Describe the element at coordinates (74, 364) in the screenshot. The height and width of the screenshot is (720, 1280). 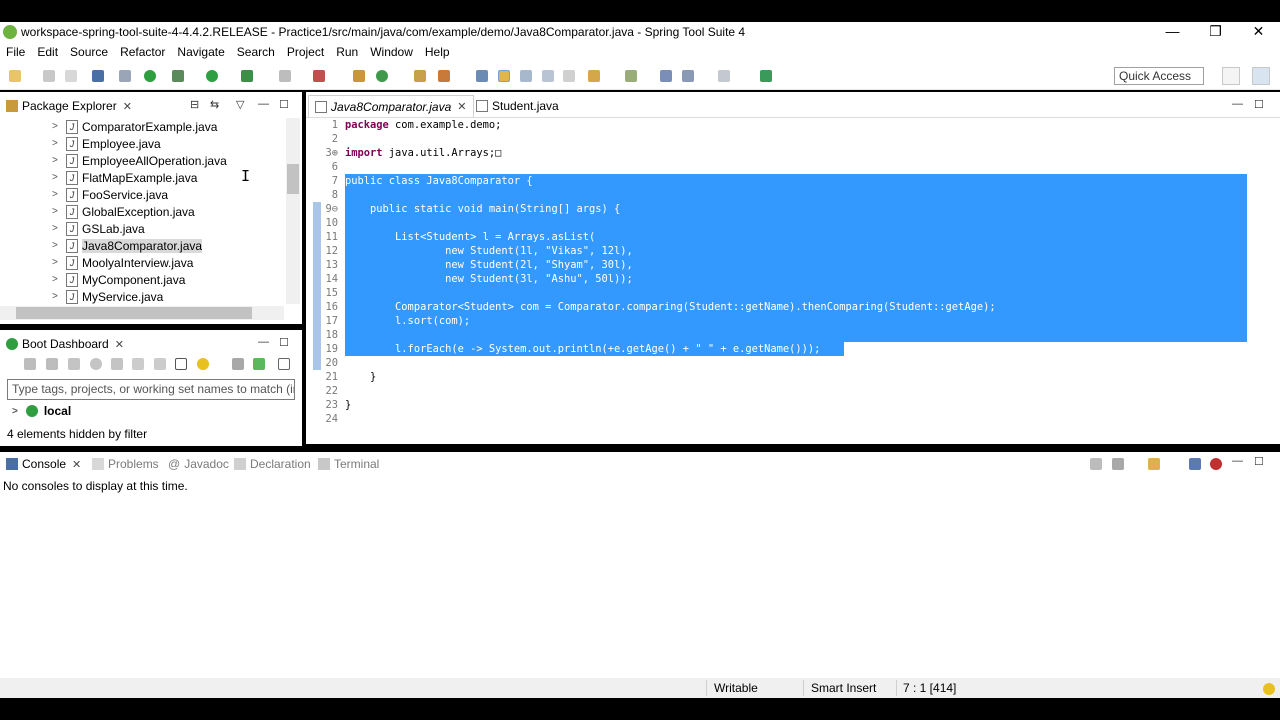
I see `boot-stop-icon` at that location.